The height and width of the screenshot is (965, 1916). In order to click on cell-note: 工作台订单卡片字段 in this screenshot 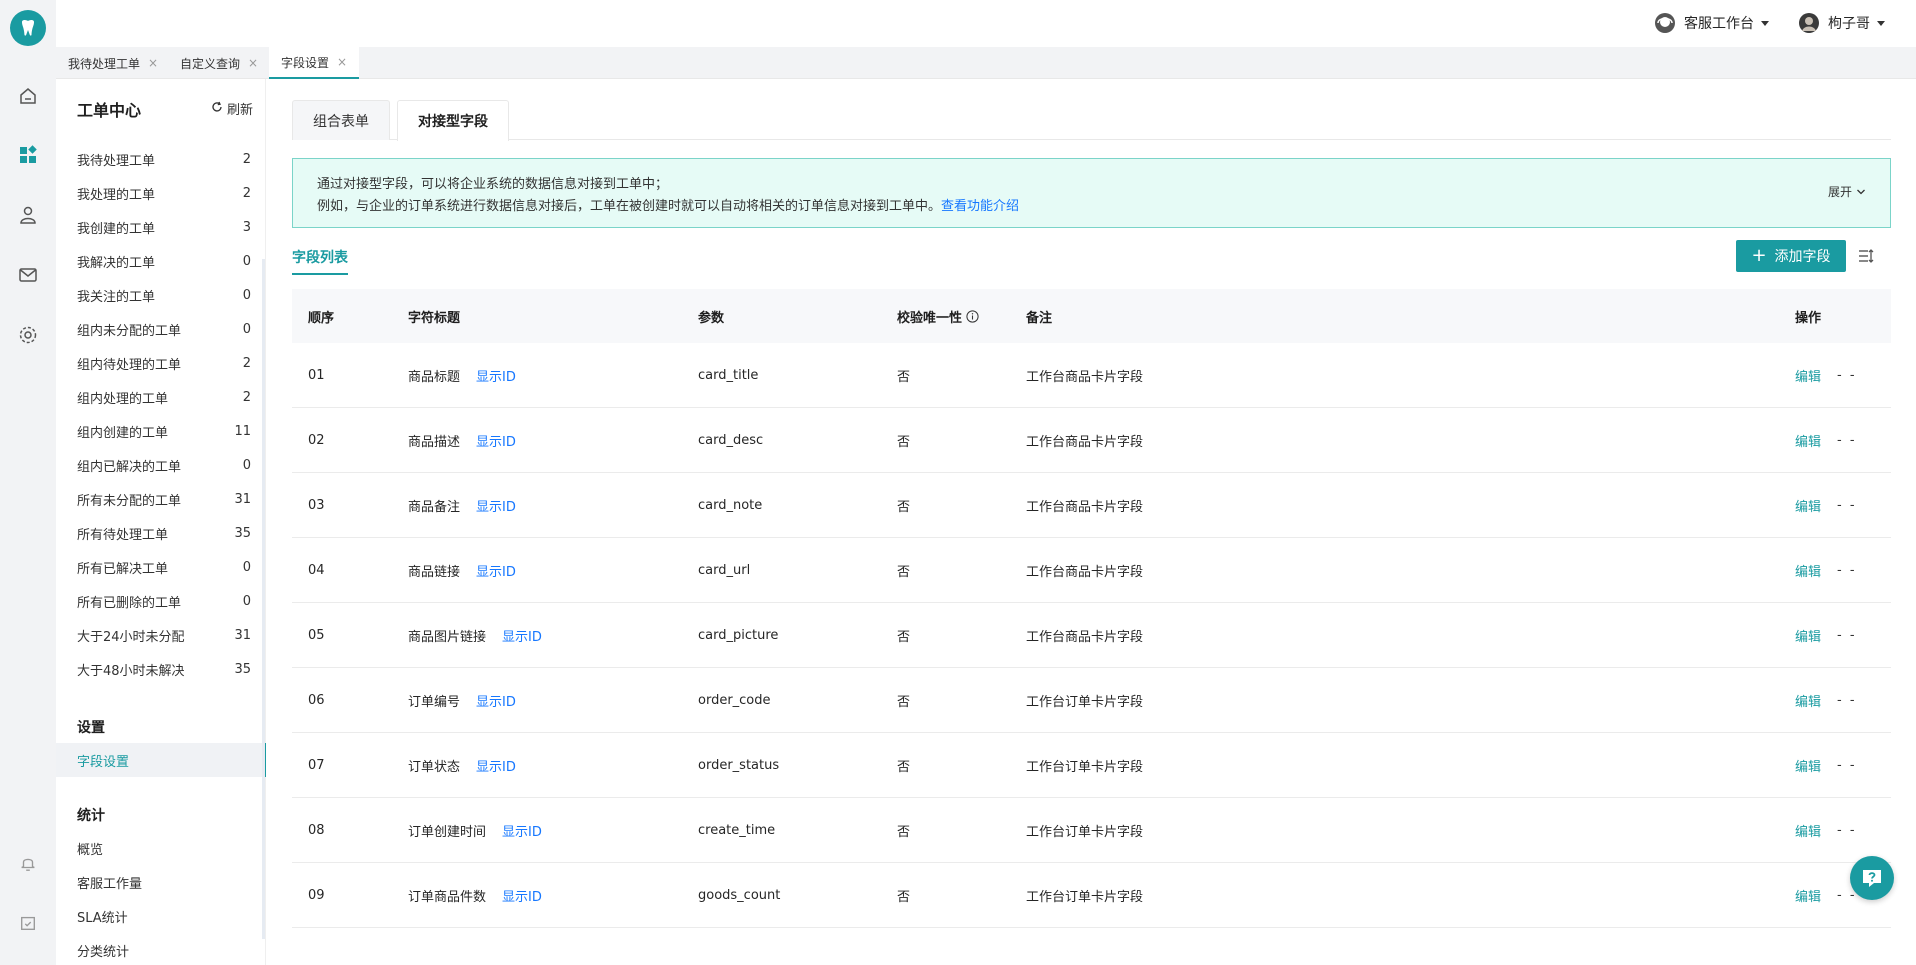, I will do `click(1085, 702)`.